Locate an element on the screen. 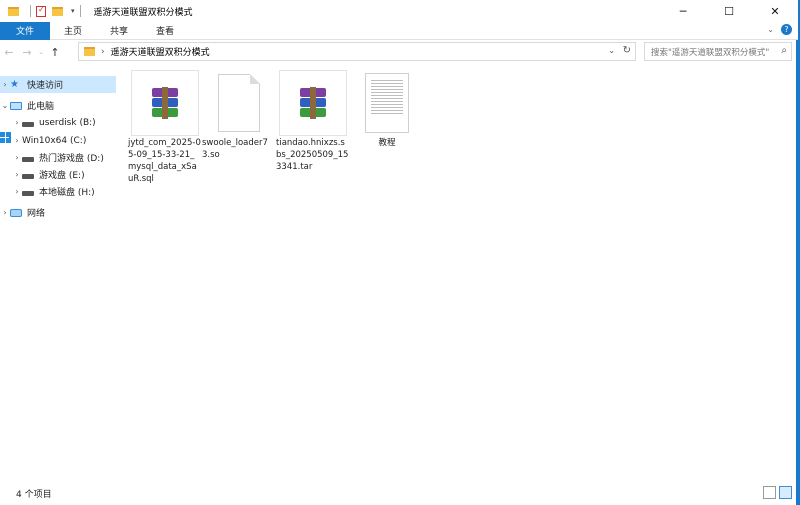  item-count: 4 个项目 is located at coordinates (34, 495).